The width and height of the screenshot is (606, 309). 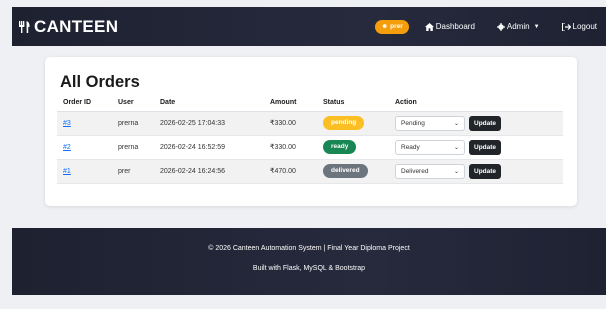 What do you see at coordinates (344, 123) in the screenshot?
I see `status-badge: pending` at bounding box center [344, 123].